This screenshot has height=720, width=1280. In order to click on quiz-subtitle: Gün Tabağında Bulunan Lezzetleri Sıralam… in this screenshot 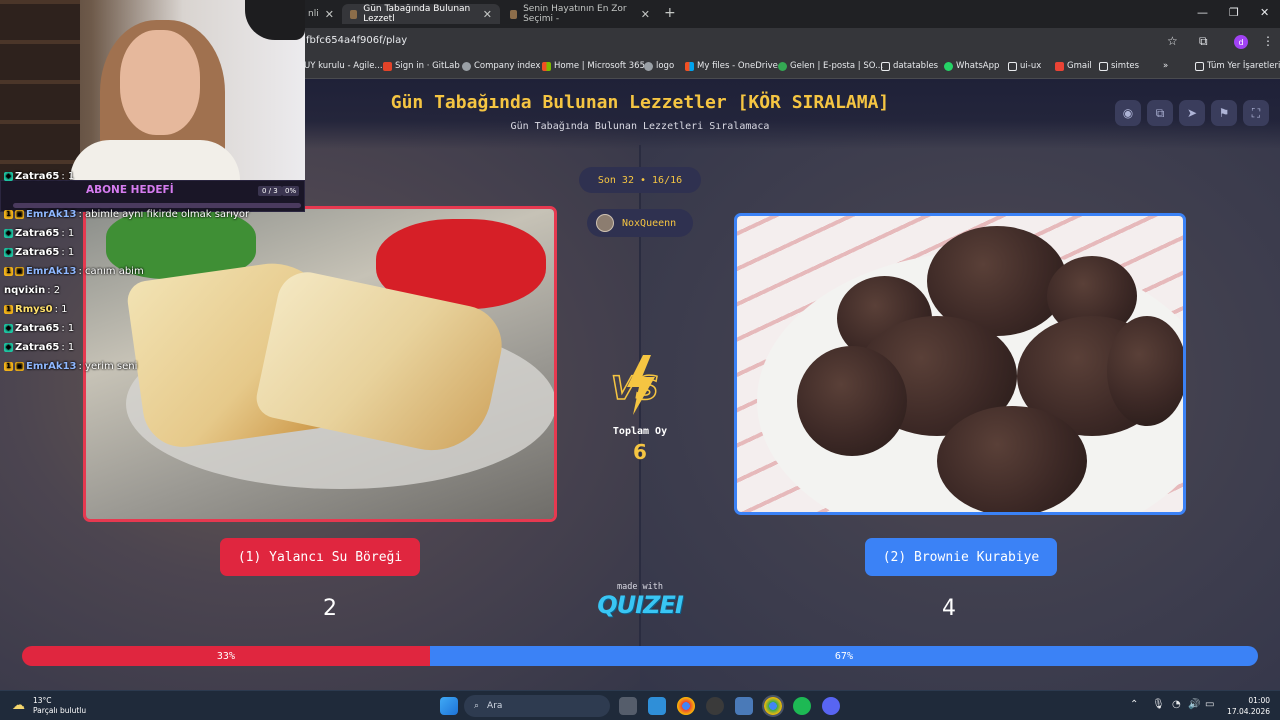, I will do `click(640, 126)`.